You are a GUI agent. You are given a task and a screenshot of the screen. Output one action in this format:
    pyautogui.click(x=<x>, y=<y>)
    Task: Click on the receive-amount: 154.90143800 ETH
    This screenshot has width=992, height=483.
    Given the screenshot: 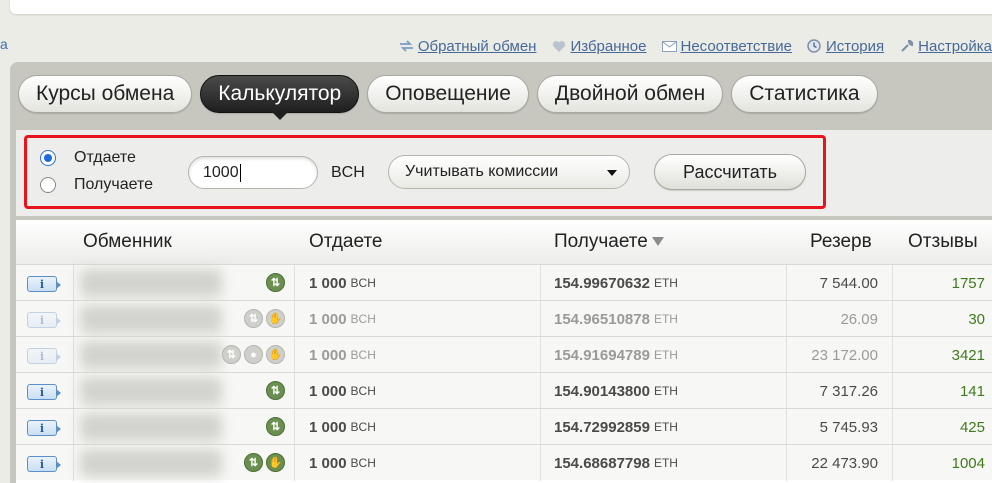 What is the action you would take?
    pyautogui.click(x=616, y=391)
    